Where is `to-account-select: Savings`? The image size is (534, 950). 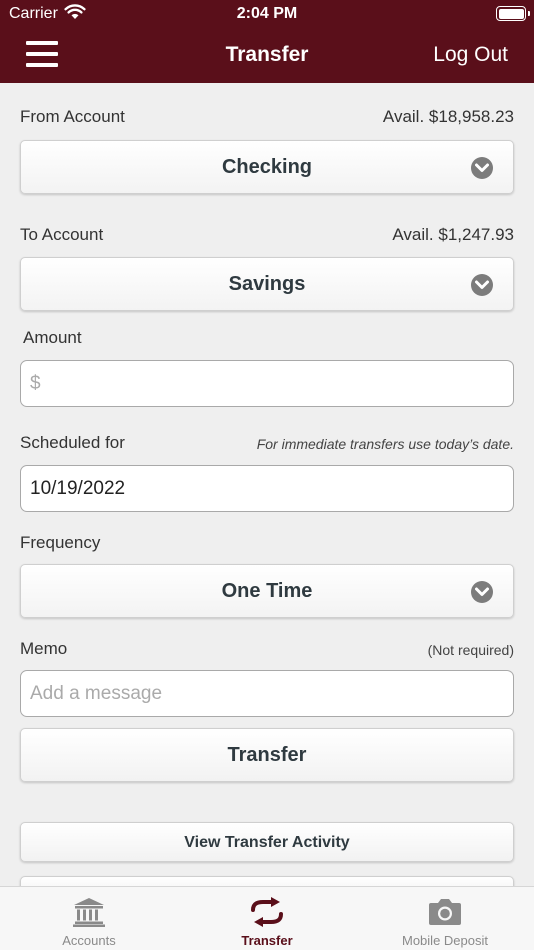 to-account-select: Savings is located at coordinates (267, 284).